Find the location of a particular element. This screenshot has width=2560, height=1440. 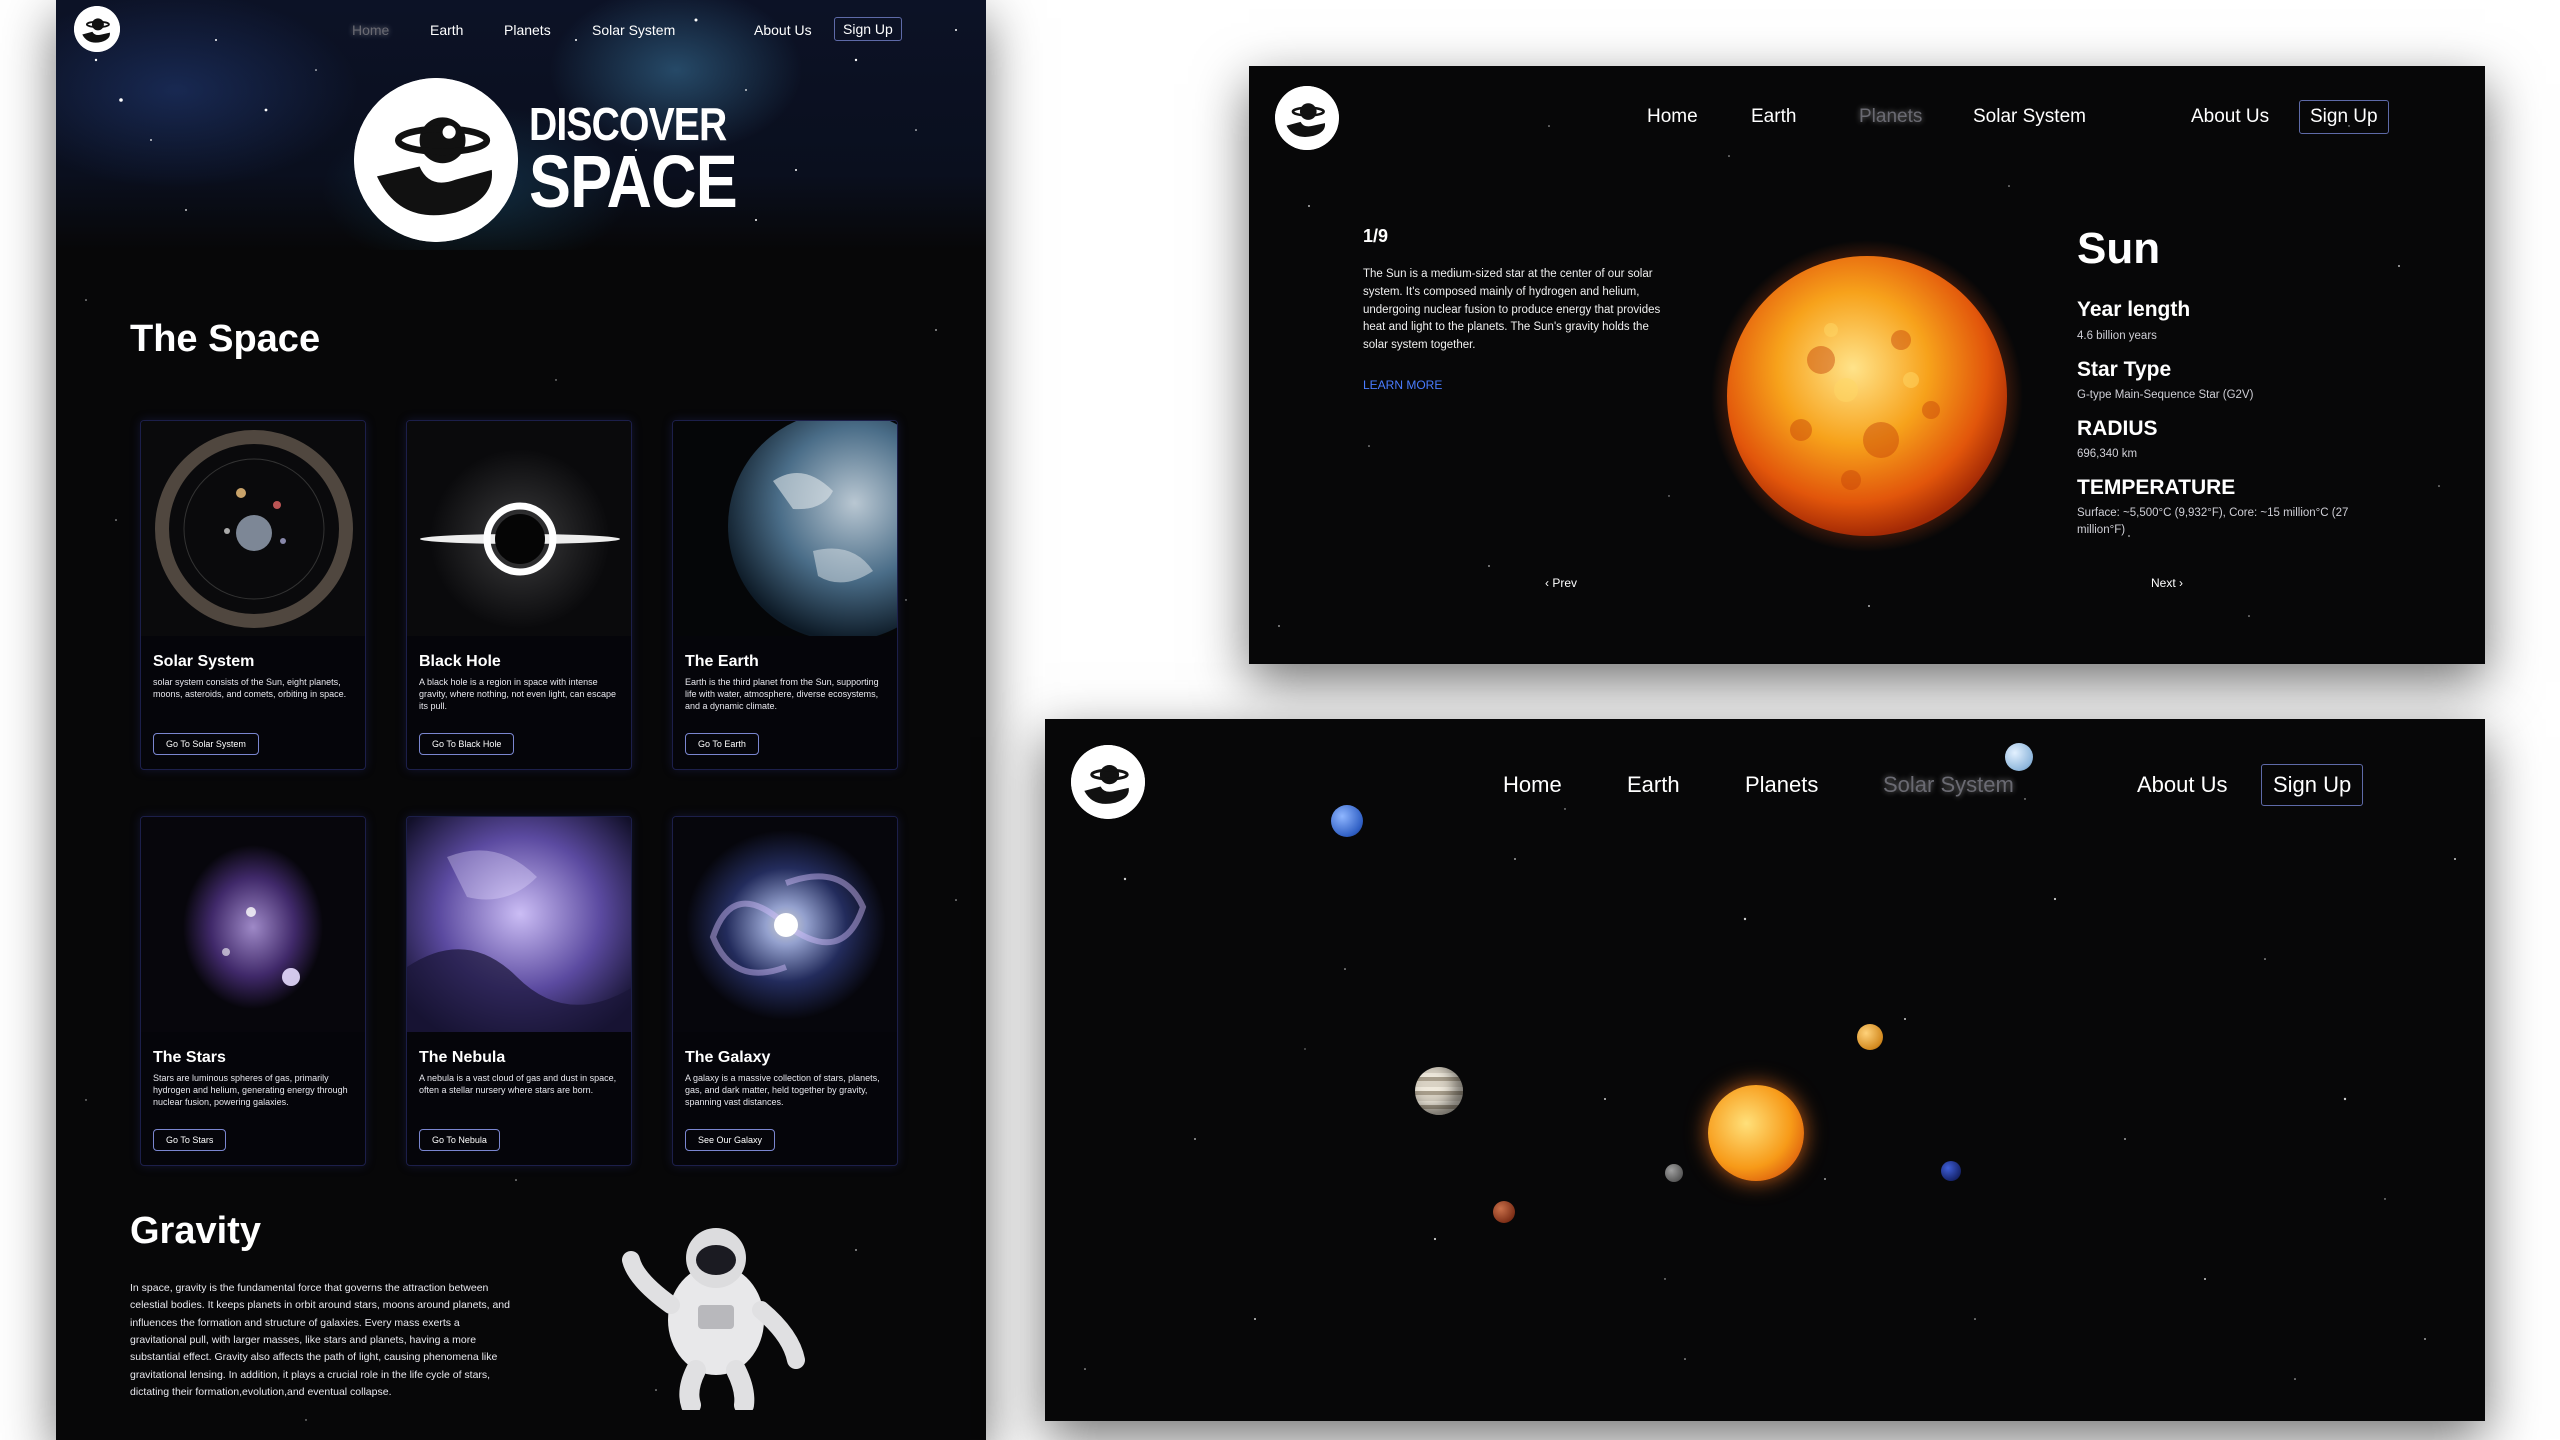

go-to-earth-button: Go To Earth is located at coordinates (722, 744).